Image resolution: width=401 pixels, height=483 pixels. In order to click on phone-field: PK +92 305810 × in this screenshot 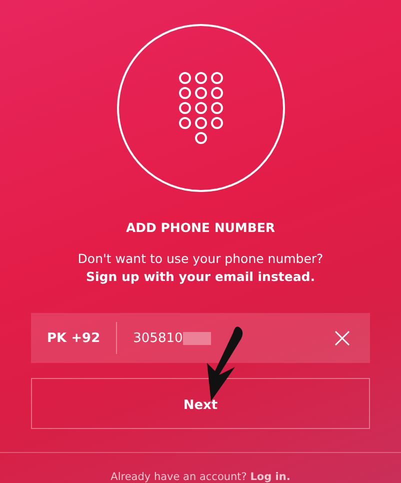, I will do `click(200, 338)`.